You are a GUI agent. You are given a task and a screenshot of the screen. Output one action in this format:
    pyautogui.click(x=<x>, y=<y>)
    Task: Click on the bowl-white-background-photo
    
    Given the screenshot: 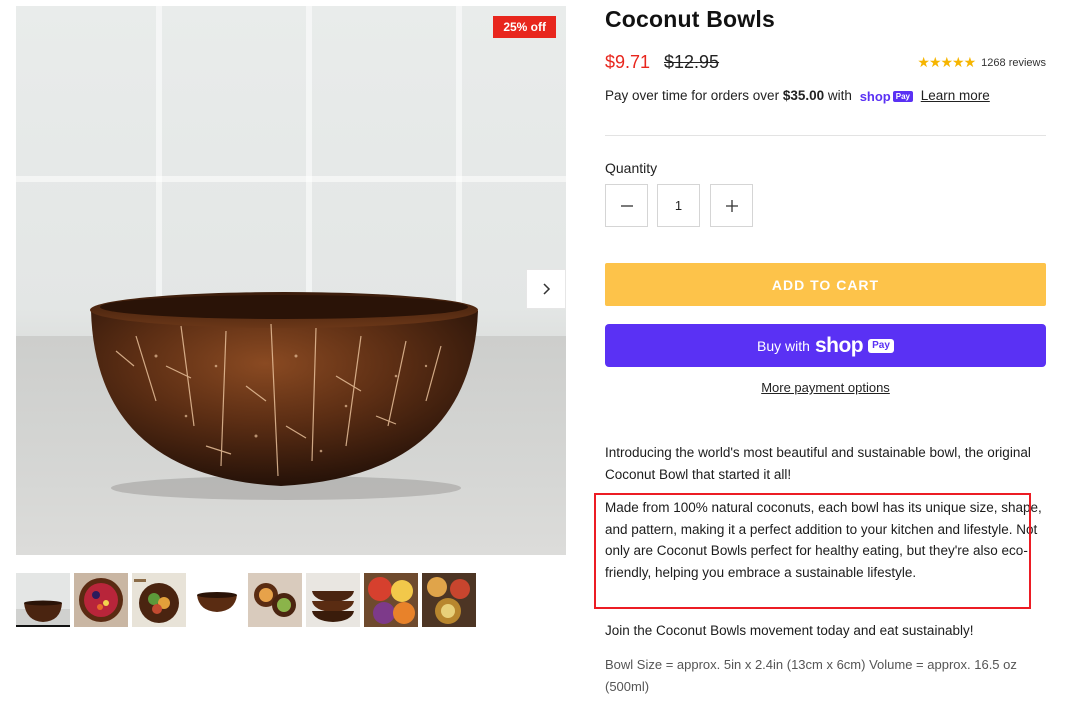 What is the action you would take?
    pyautogui.click(x=217, y=600)
    